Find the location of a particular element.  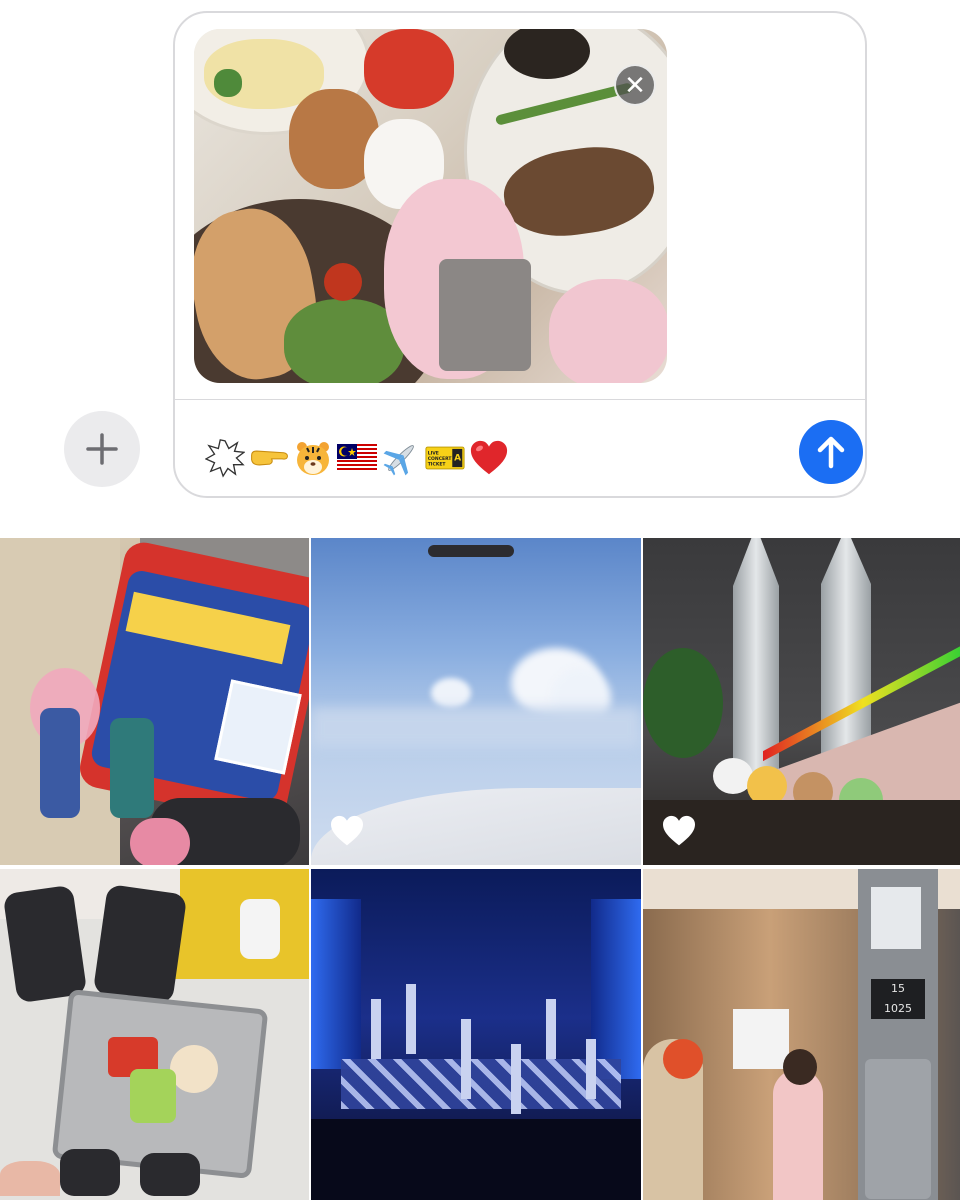

elevator-floor-display: 15 is located at coordinates (898, 988).